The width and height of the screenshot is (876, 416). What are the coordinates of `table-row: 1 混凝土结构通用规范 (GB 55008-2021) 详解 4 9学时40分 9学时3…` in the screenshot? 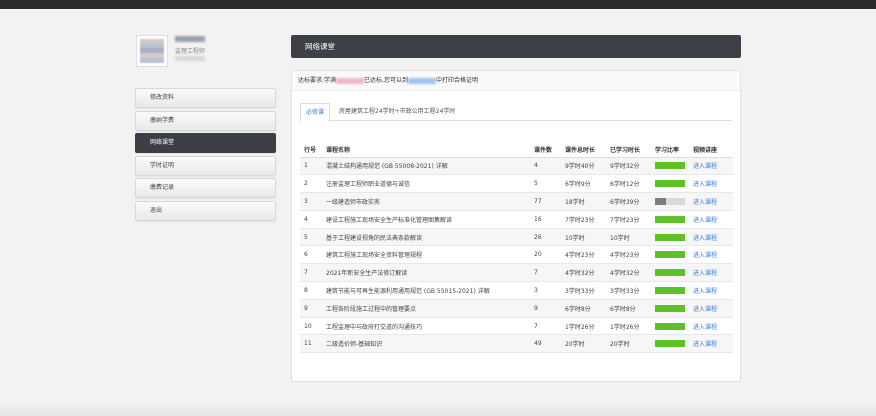 It's located at (516, 166).